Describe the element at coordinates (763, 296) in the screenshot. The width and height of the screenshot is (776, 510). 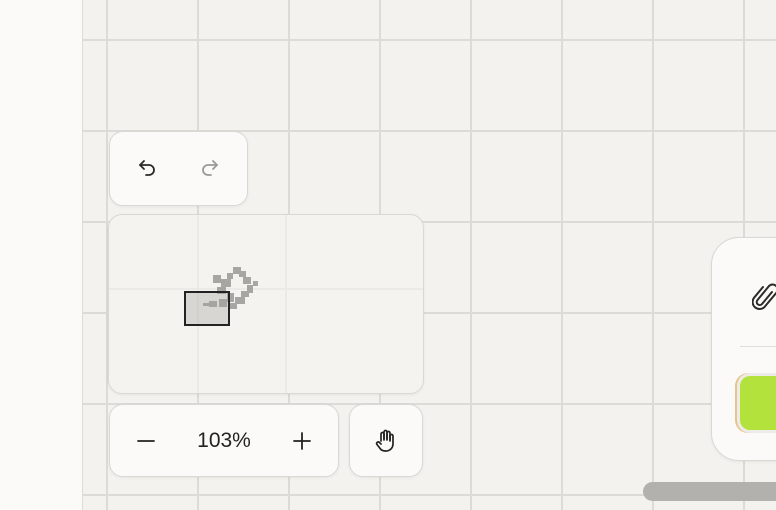
I see `paperclip-icon` at that location.